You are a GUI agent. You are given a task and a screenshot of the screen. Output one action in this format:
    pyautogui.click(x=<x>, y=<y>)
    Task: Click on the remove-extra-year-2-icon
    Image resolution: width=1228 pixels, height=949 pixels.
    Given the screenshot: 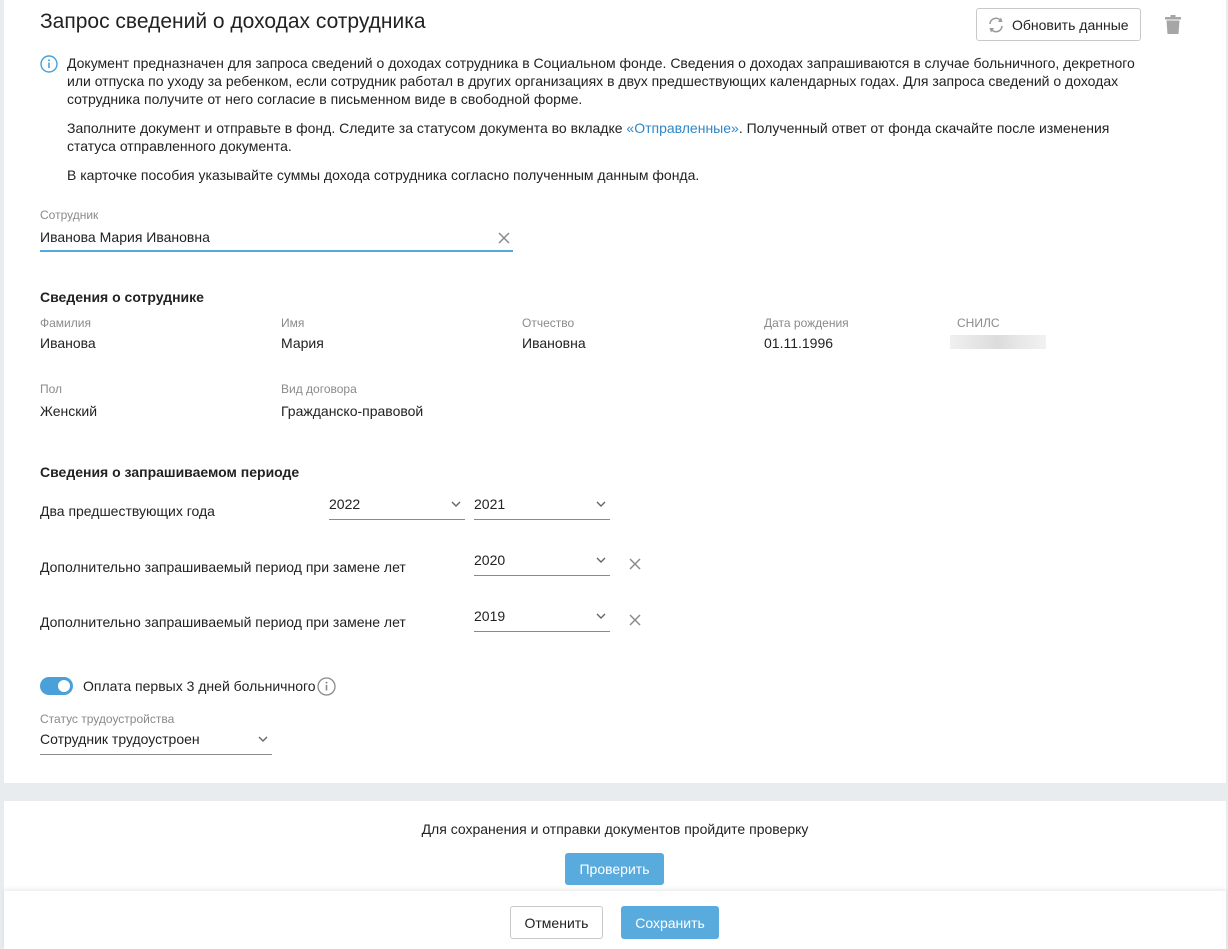 What is the action you would take?
    pyautogui.click(x=635, y=620)
    